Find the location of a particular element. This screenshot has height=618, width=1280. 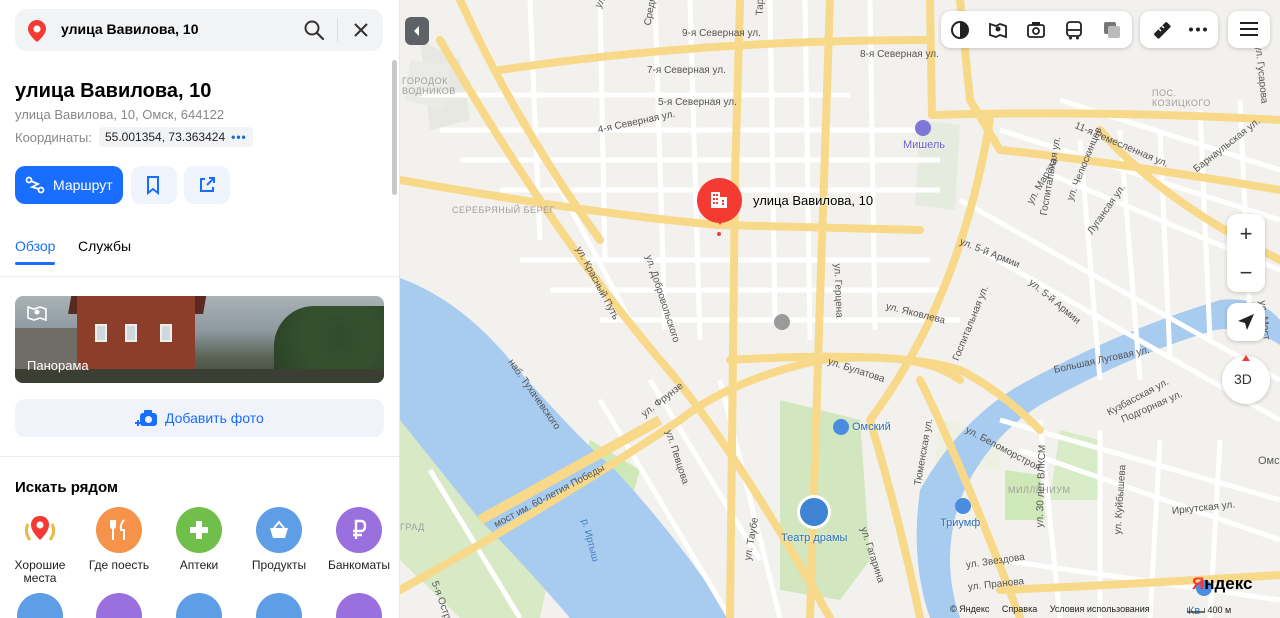

poi-oms: Омс is located at coordinates (1269, 461).